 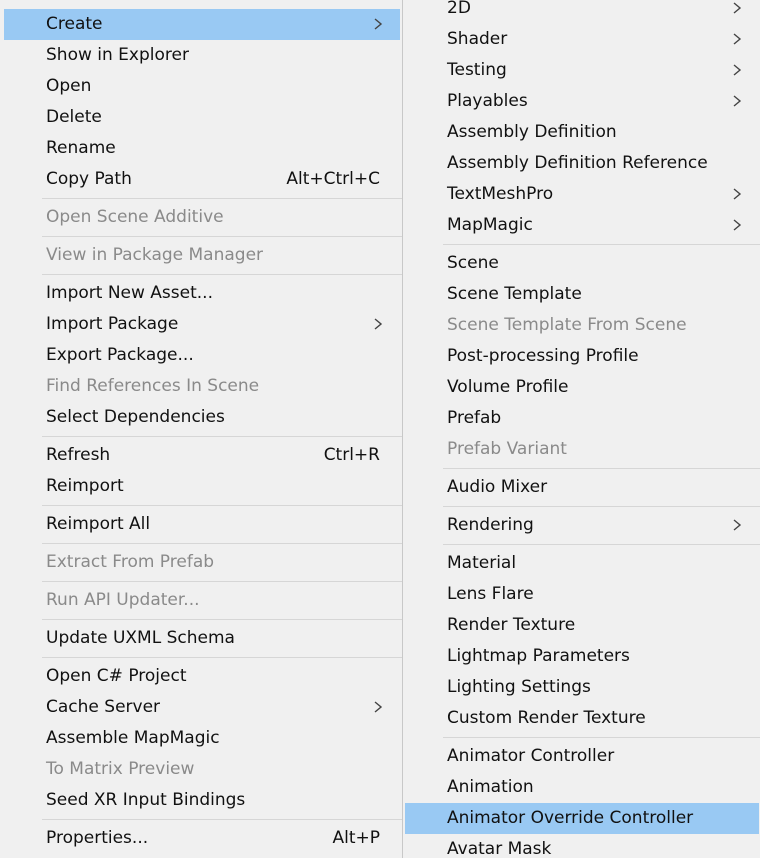 What do you see at coordinates (582, 101) in the screenshot?
I see `create-submenu-item-playables: Playables` at bounding box center [582, 101].